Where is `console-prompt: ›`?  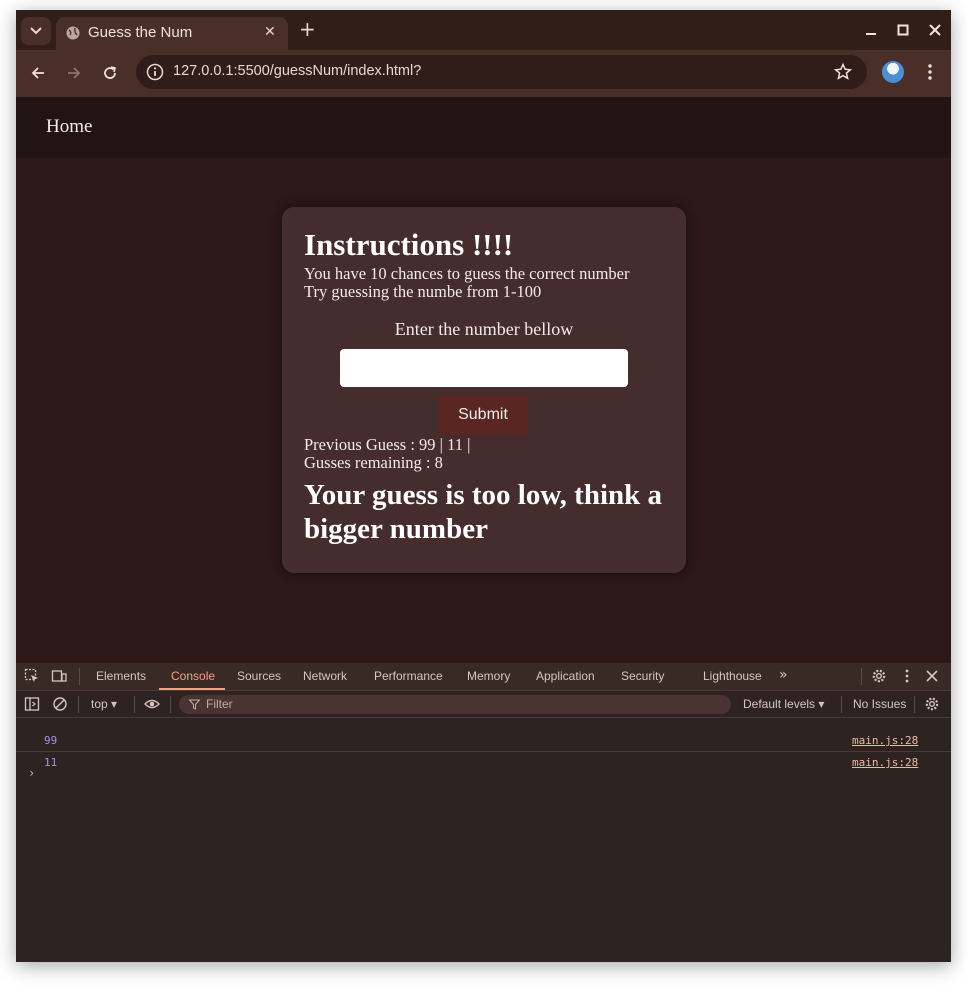 console-prompt: › is located at coordinates (31, 773).